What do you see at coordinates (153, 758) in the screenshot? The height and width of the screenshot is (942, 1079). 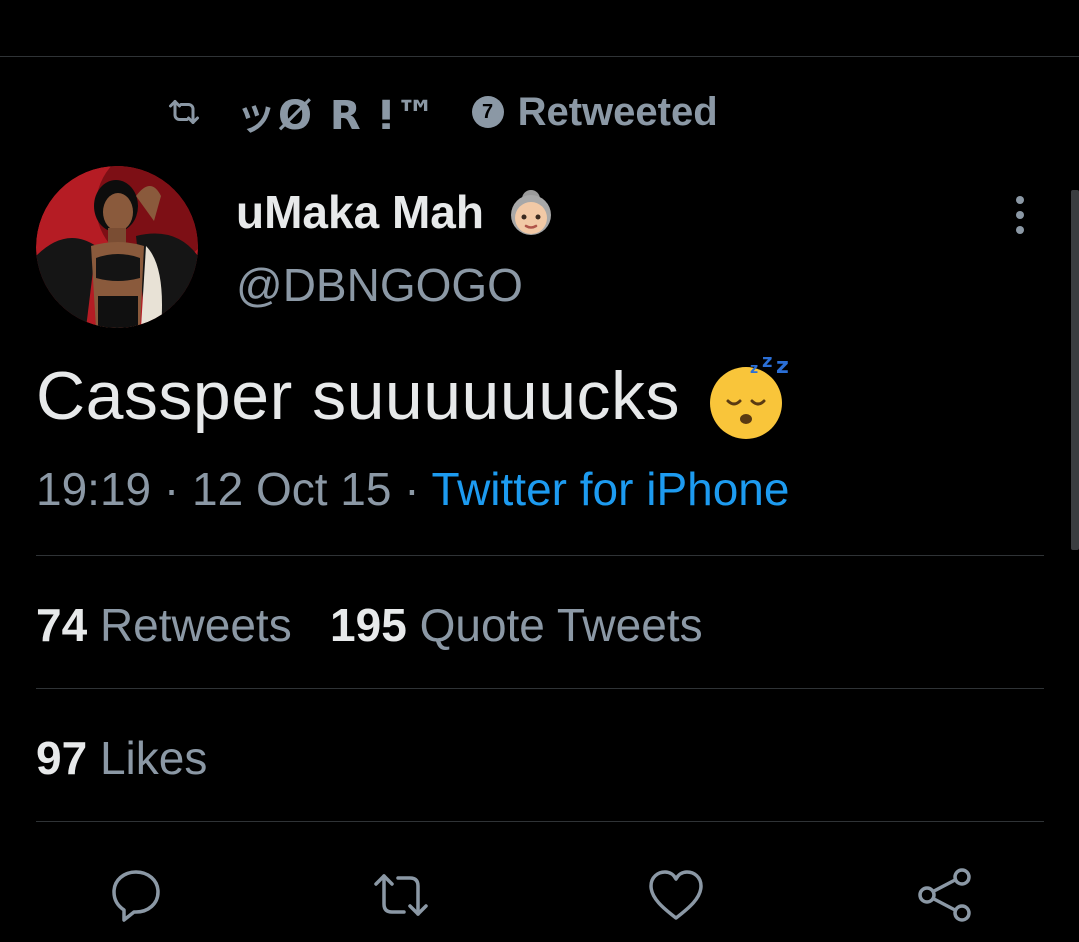 I see `likes-label: Likes` at bounding box center [153, 758].